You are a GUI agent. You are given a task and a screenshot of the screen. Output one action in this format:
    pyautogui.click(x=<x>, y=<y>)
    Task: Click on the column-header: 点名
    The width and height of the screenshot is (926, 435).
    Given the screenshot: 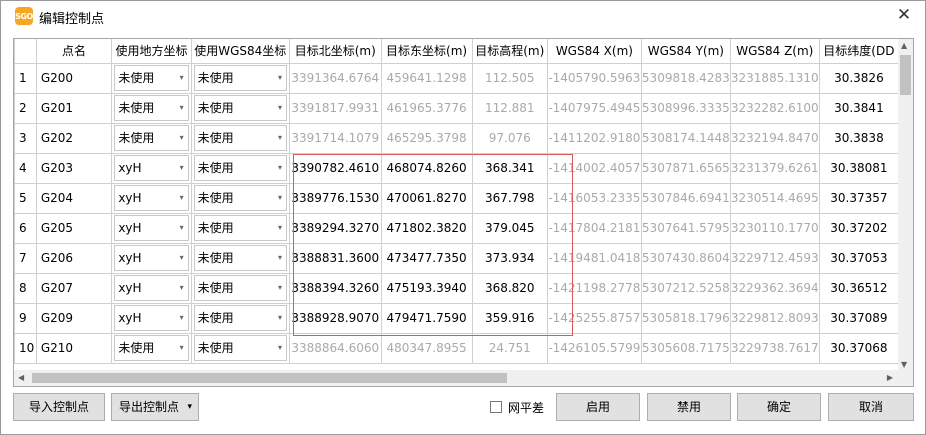 What is the action you would take?
    pyautogui.click(x=74, y=51)
    